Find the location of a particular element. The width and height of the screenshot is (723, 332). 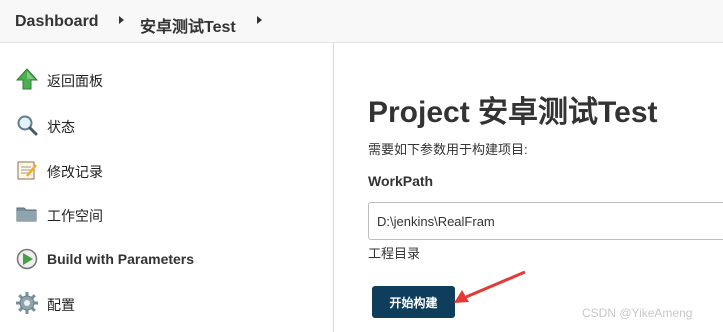

up-arrow-icon is located at coordinates (27, 79).